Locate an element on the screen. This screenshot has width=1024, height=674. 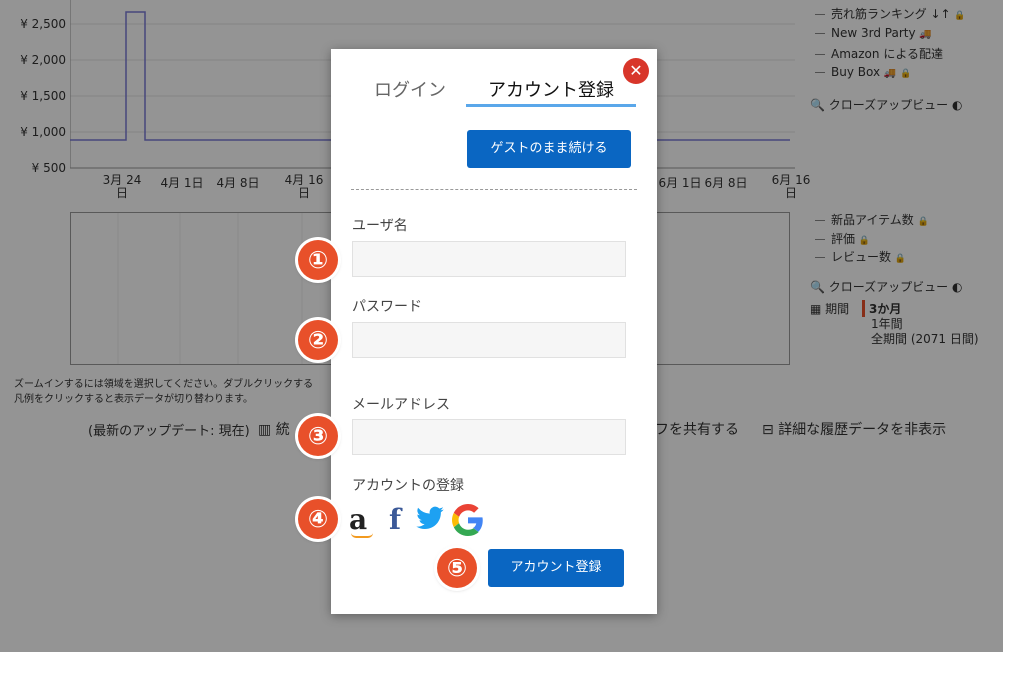
annotation-badge-3: ③ is located at coordinates (318, 436).